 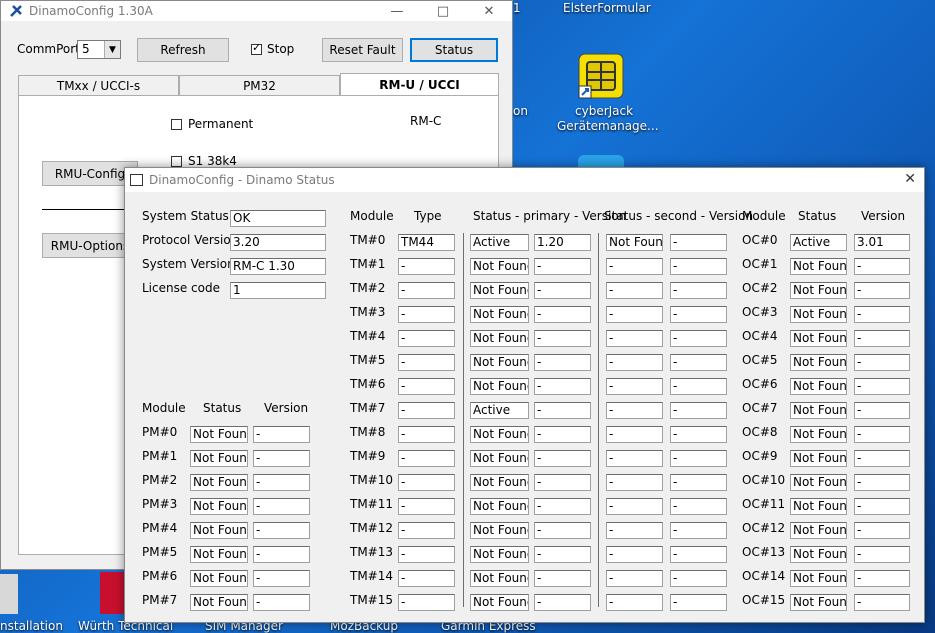 What do you see at coordinates (99, 49) in the screenshot?
I see `commport-select: 5 ▼` at bounding box center [99, 49].